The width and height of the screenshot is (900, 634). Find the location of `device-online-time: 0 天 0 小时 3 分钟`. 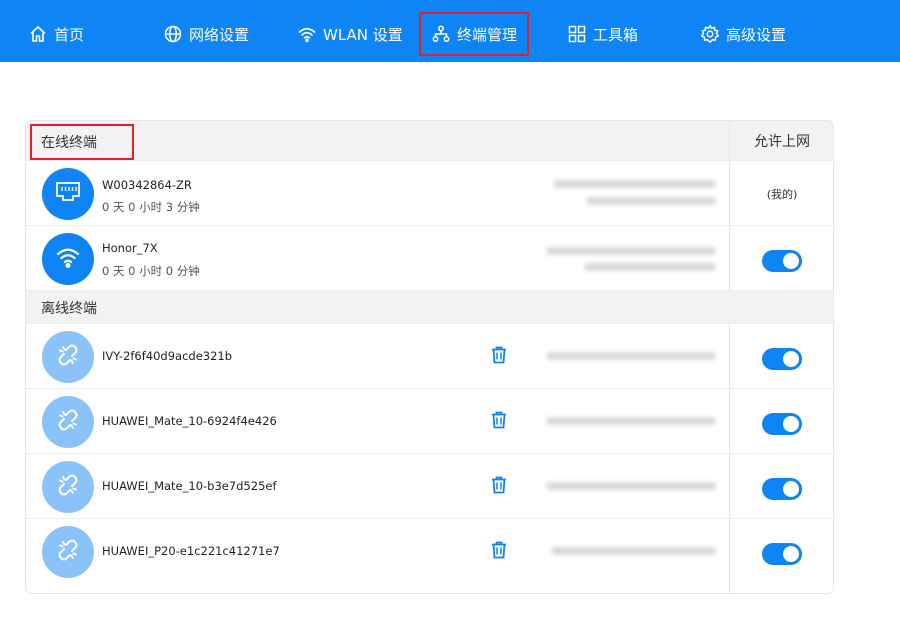

device-online-time: 0 天 0 小时 3 分钟 is located at coordinates (151, 207).